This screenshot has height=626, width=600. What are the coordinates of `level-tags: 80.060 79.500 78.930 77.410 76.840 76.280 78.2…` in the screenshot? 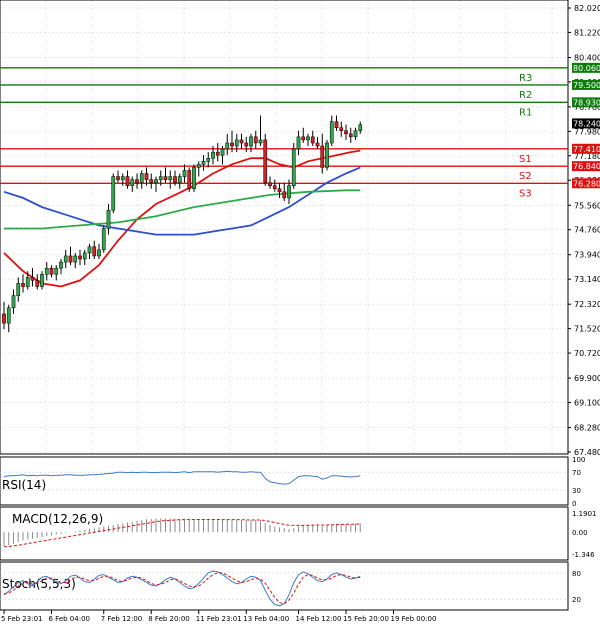 It's located at (586, 125).